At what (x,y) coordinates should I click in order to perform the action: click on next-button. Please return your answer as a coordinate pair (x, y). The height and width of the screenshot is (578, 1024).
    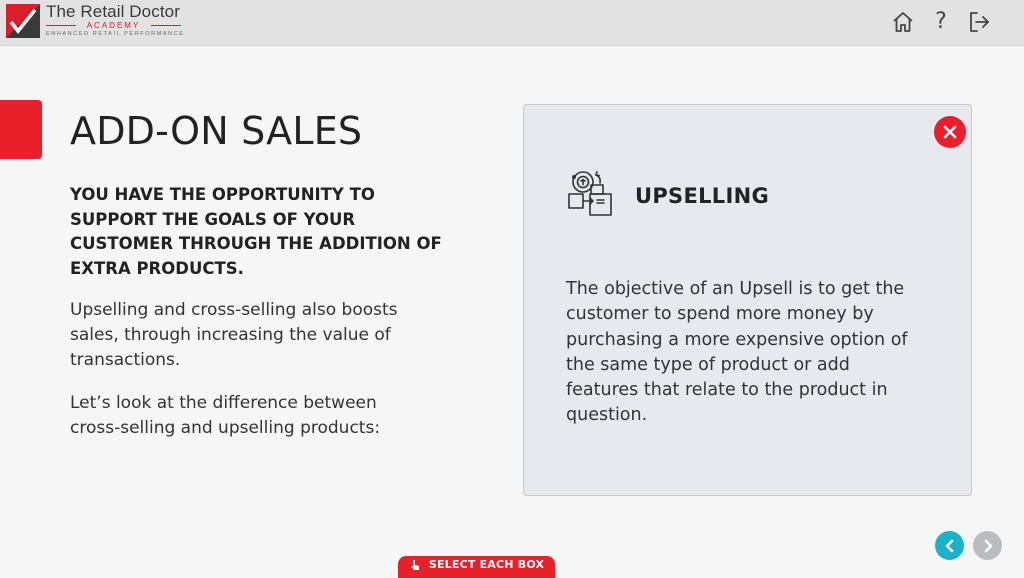
    Looking at the image, I should click on (987, 545).